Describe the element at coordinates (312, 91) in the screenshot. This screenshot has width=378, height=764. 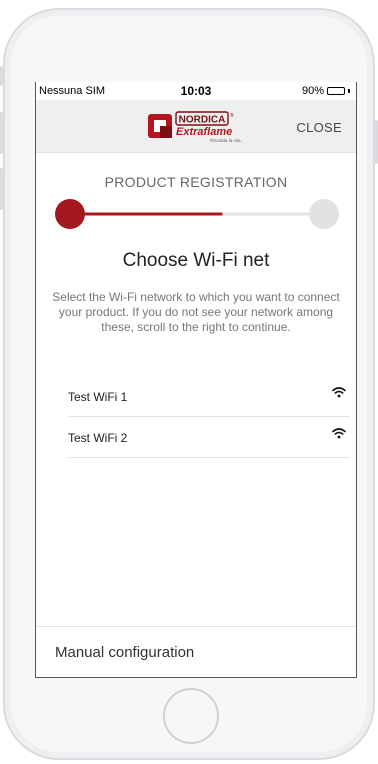
I see `battery-percent: 90%` at that location.